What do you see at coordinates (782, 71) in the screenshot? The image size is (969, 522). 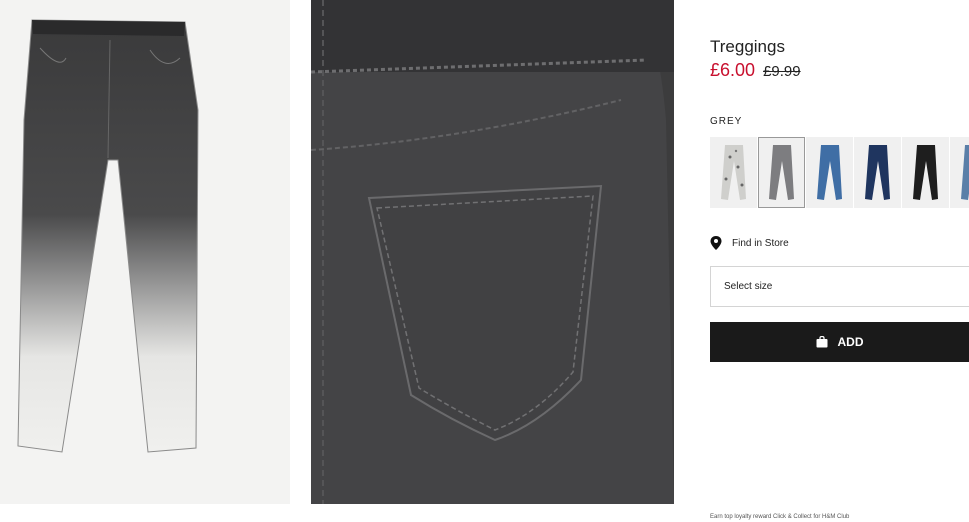 I see `original-price: £9.99` at bounding box center [782, 71].